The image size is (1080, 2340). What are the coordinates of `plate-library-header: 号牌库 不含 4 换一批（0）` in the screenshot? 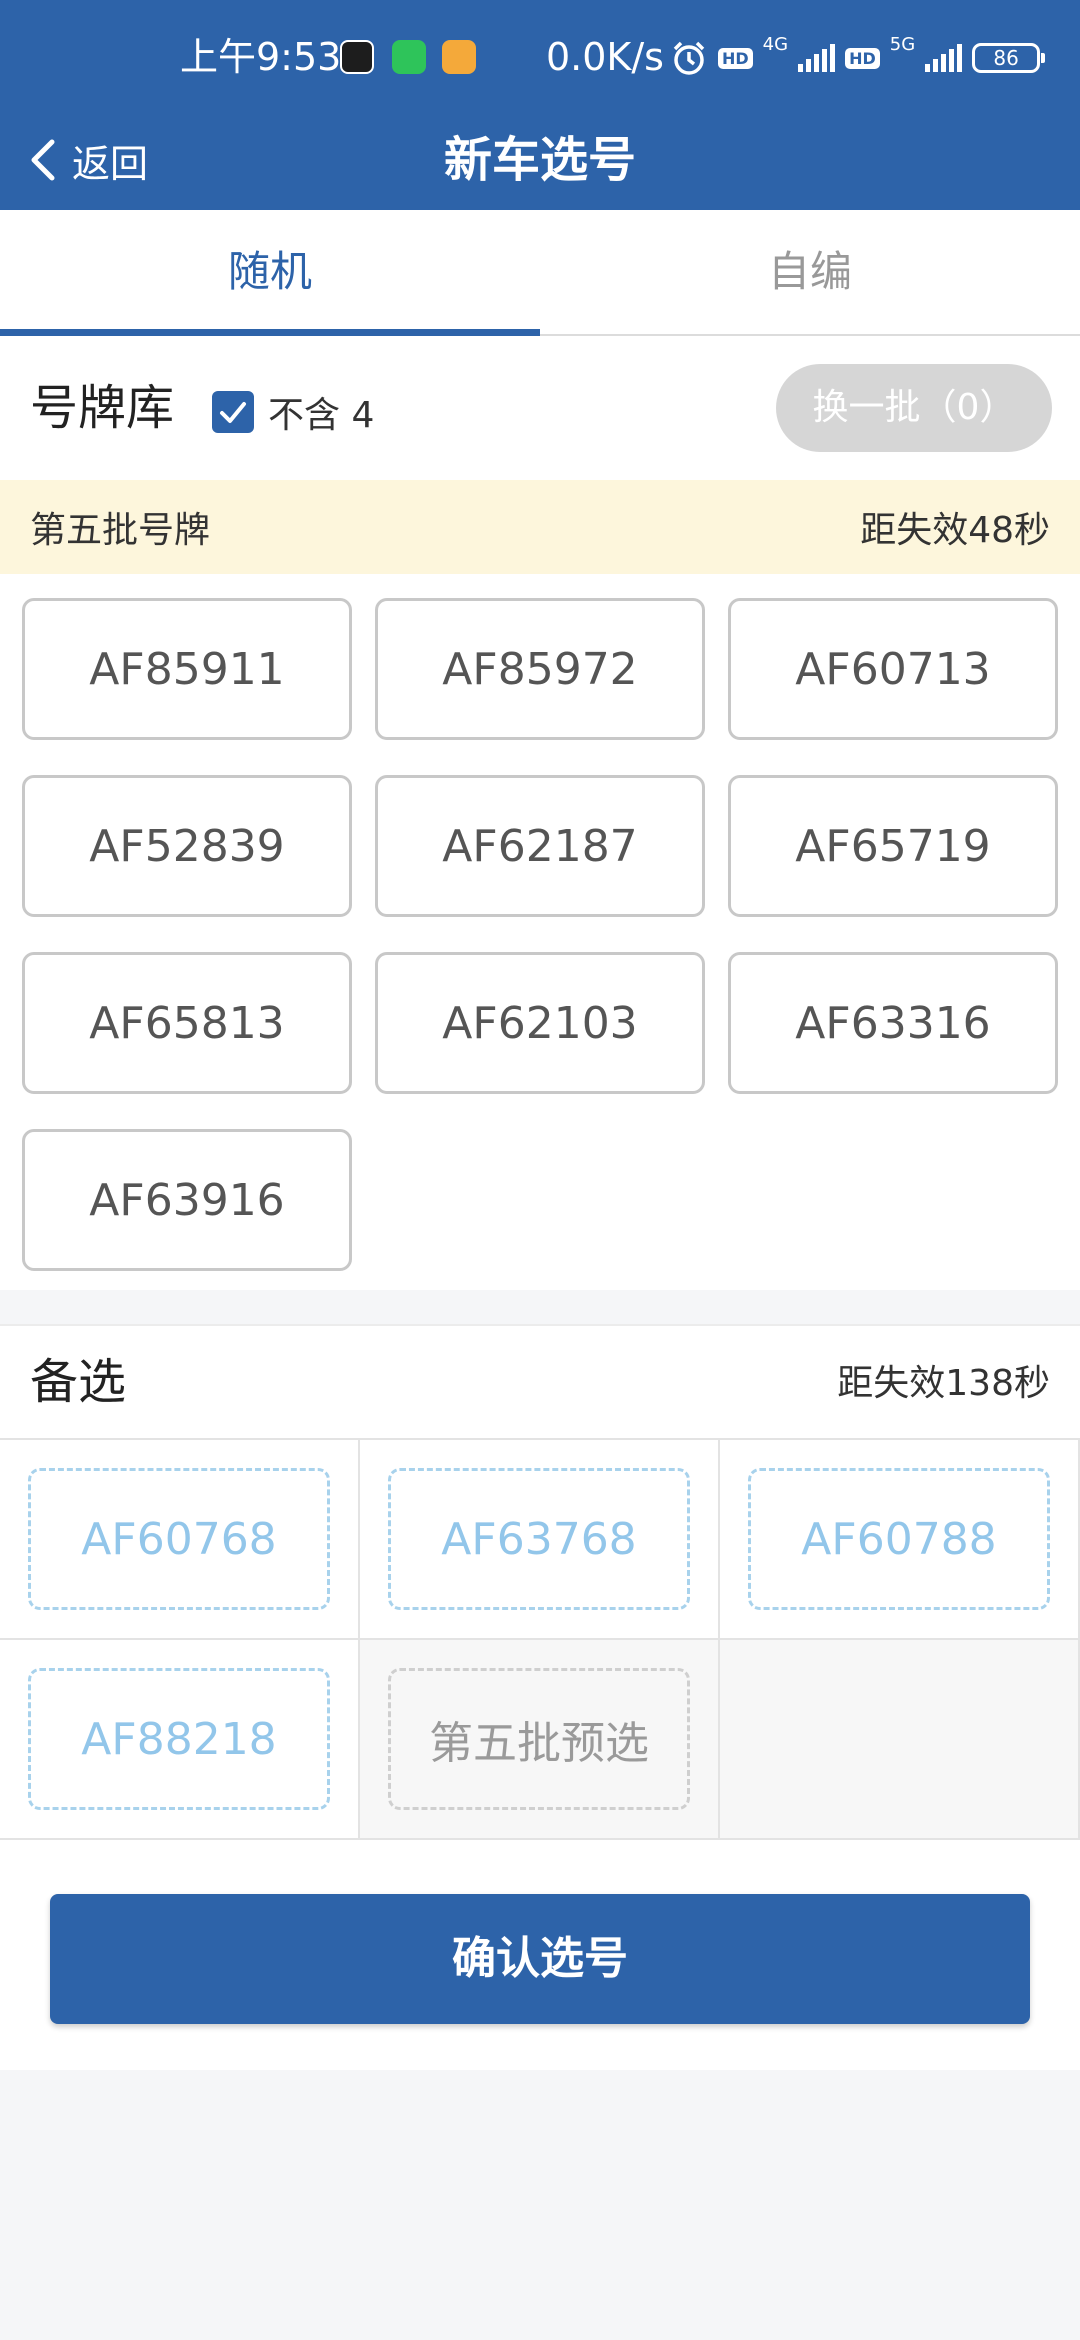 It's located at (540, 408).